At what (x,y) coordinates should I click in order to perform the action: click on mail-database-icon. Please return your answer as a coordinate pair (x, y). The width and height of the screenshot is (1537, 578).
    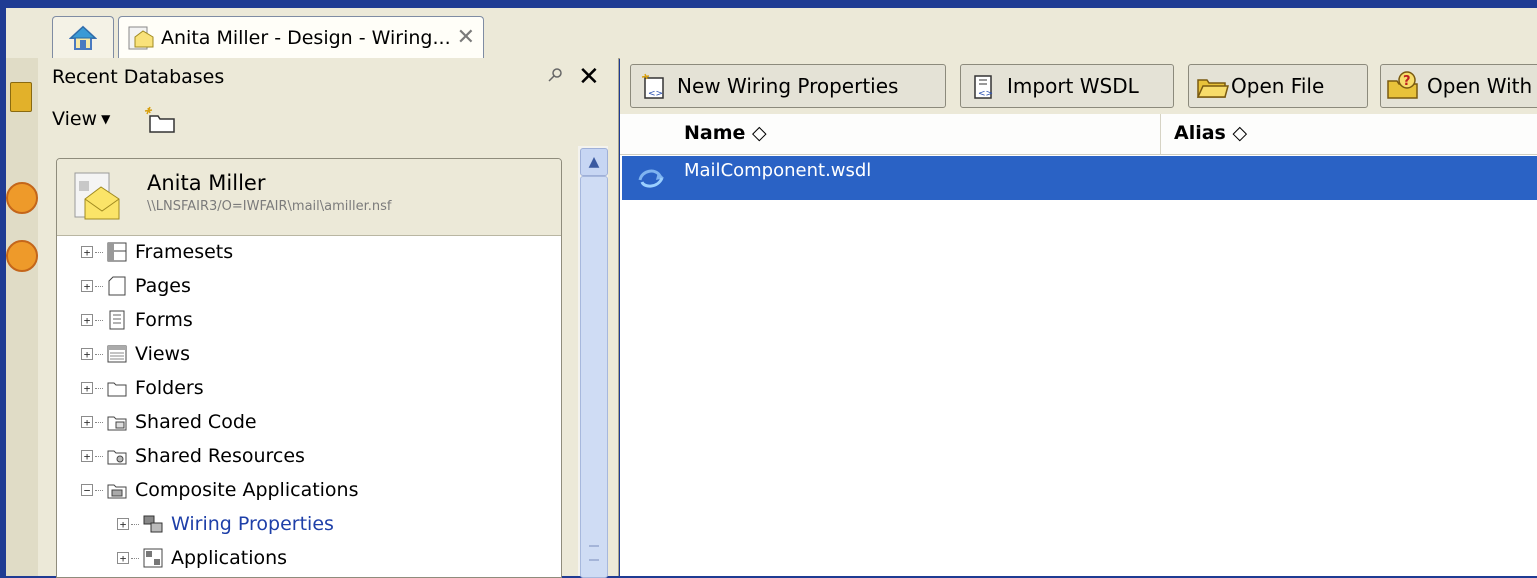
    Looking at the image, I should click on (97, 196).